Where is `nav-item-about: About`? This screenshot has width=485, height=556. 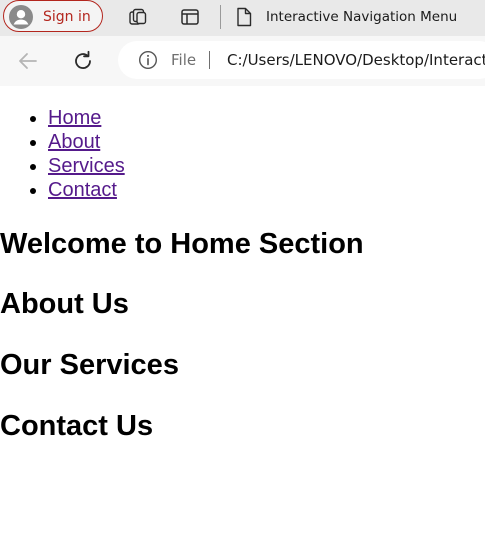 nav-item-about: About is located at coordinates (86, 142).